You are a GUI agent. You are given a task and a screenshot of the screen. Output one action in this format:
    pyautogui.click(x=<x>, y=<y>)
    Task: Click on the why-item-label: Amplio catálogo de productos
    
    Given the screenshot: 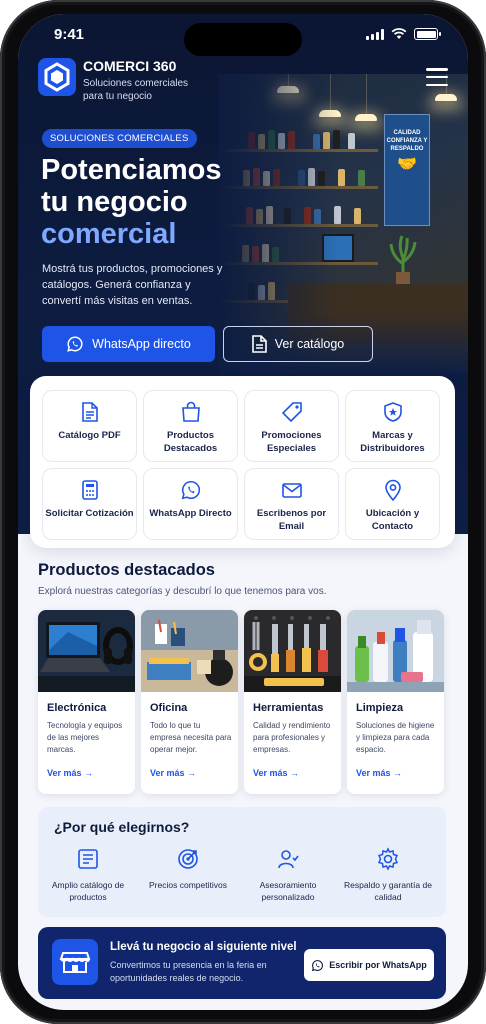 What is the action you would take?
    pyautogui.click(x=88, y=891)
    